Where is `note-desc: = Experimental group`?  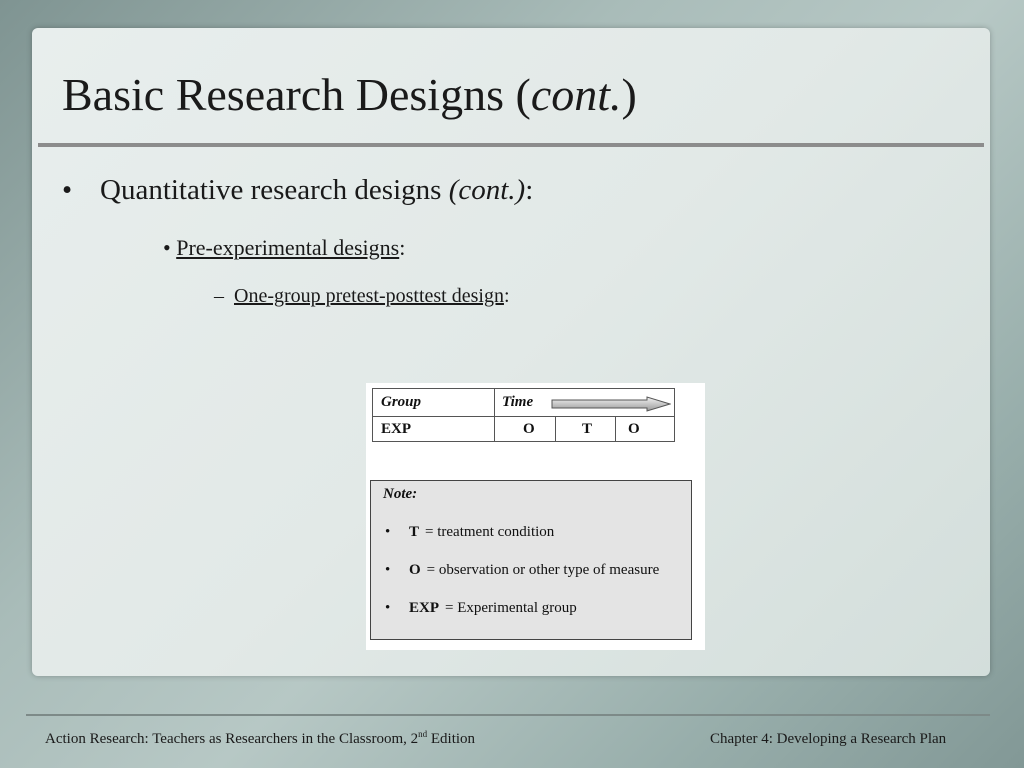 note-desc: = Experimental group is located at coordinates (511, 608).